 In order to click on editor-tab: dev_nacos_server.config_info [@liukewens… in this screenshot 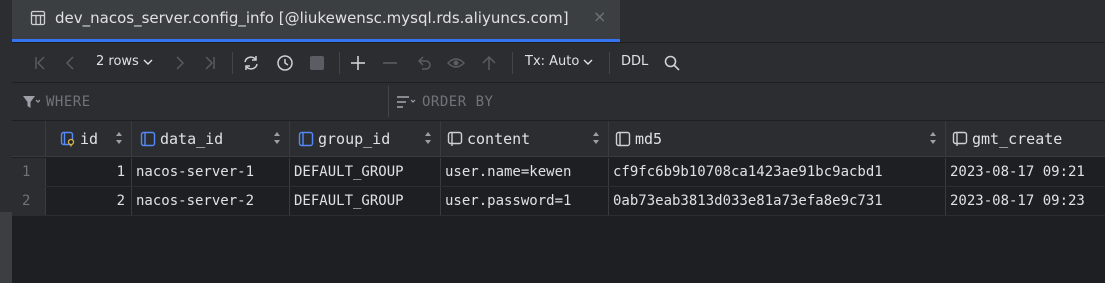, I will do `click(316, 21)`.